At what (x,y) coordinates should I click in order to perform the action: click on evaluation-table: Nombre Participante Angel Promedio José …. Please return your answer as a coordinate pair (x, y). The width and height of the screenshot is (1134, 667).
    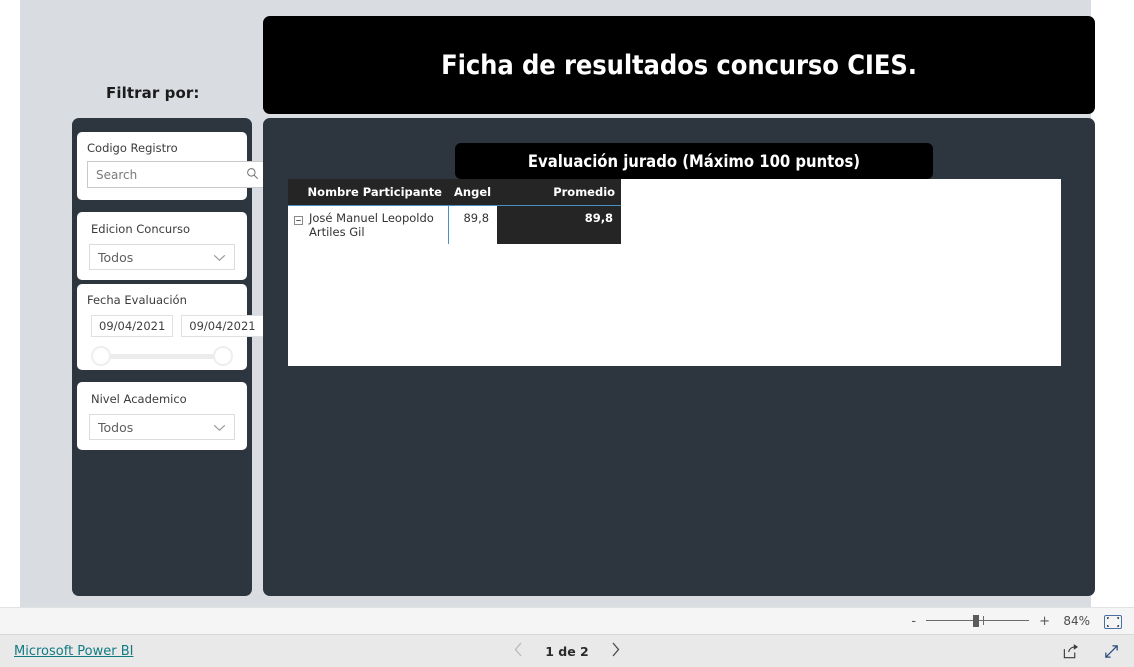
    Looking at the image, I should click on (455, 211).